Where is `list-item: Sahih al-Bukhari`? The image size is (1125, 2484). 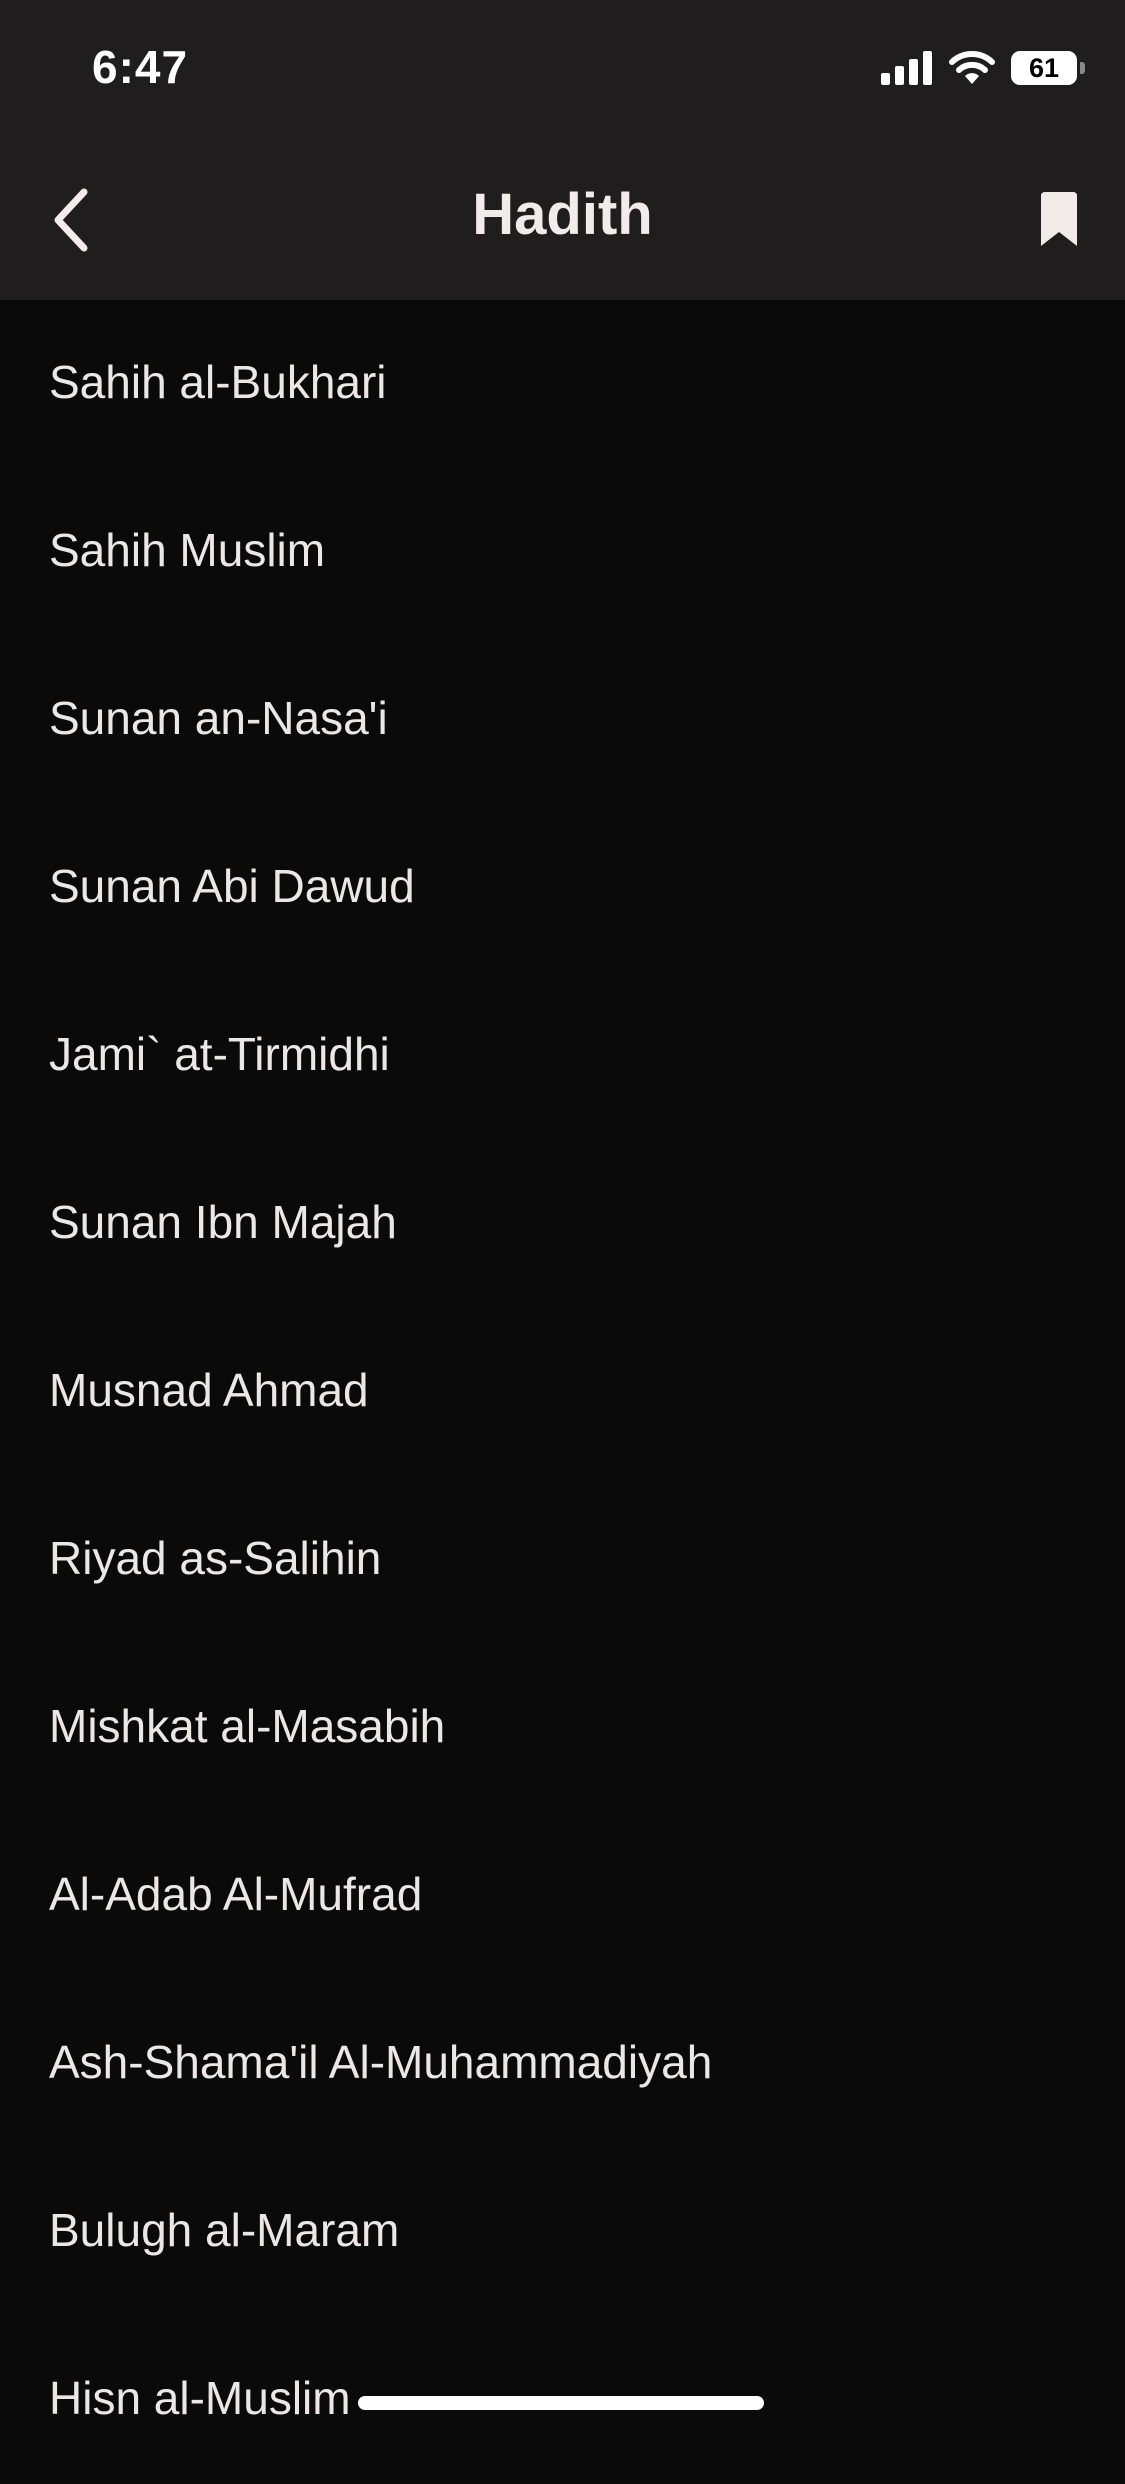 list-item: Sahih al-Bukhari is located at coordinates (562, 384).